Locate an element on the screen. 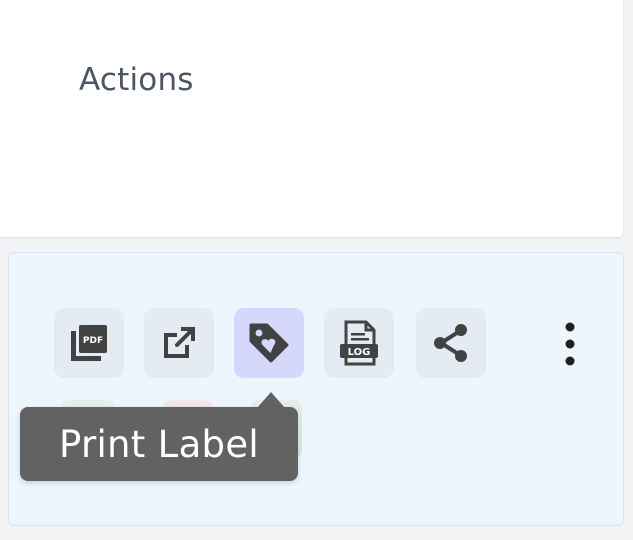 The height and width of the screenshot is (540, 633). pdf-icon: PDF is located at coordinates (89, 343).